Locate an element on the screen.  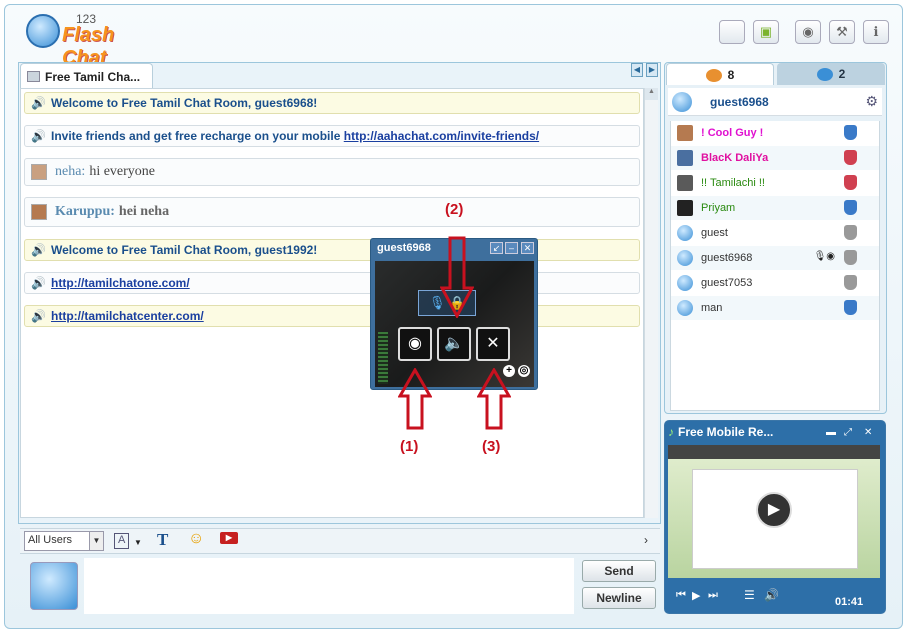
minimize-icon: ▬ is located at coordinates (831, 432).